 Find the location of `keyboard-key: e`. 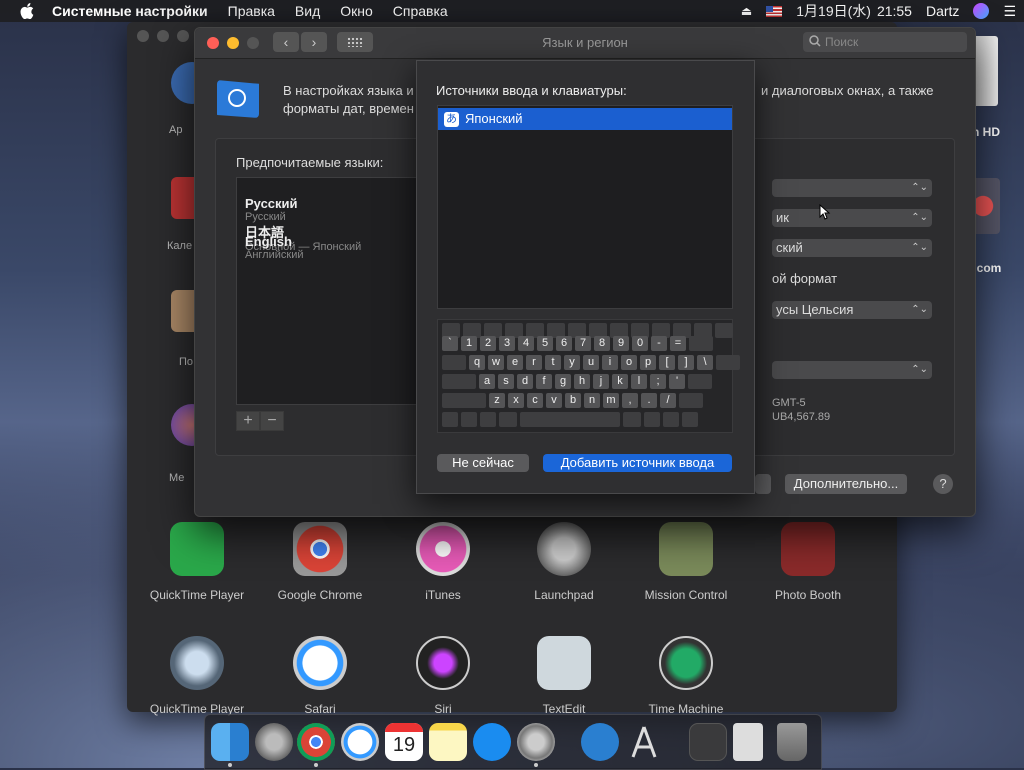

keyboard-key: e is located at coordinates (515, 362).